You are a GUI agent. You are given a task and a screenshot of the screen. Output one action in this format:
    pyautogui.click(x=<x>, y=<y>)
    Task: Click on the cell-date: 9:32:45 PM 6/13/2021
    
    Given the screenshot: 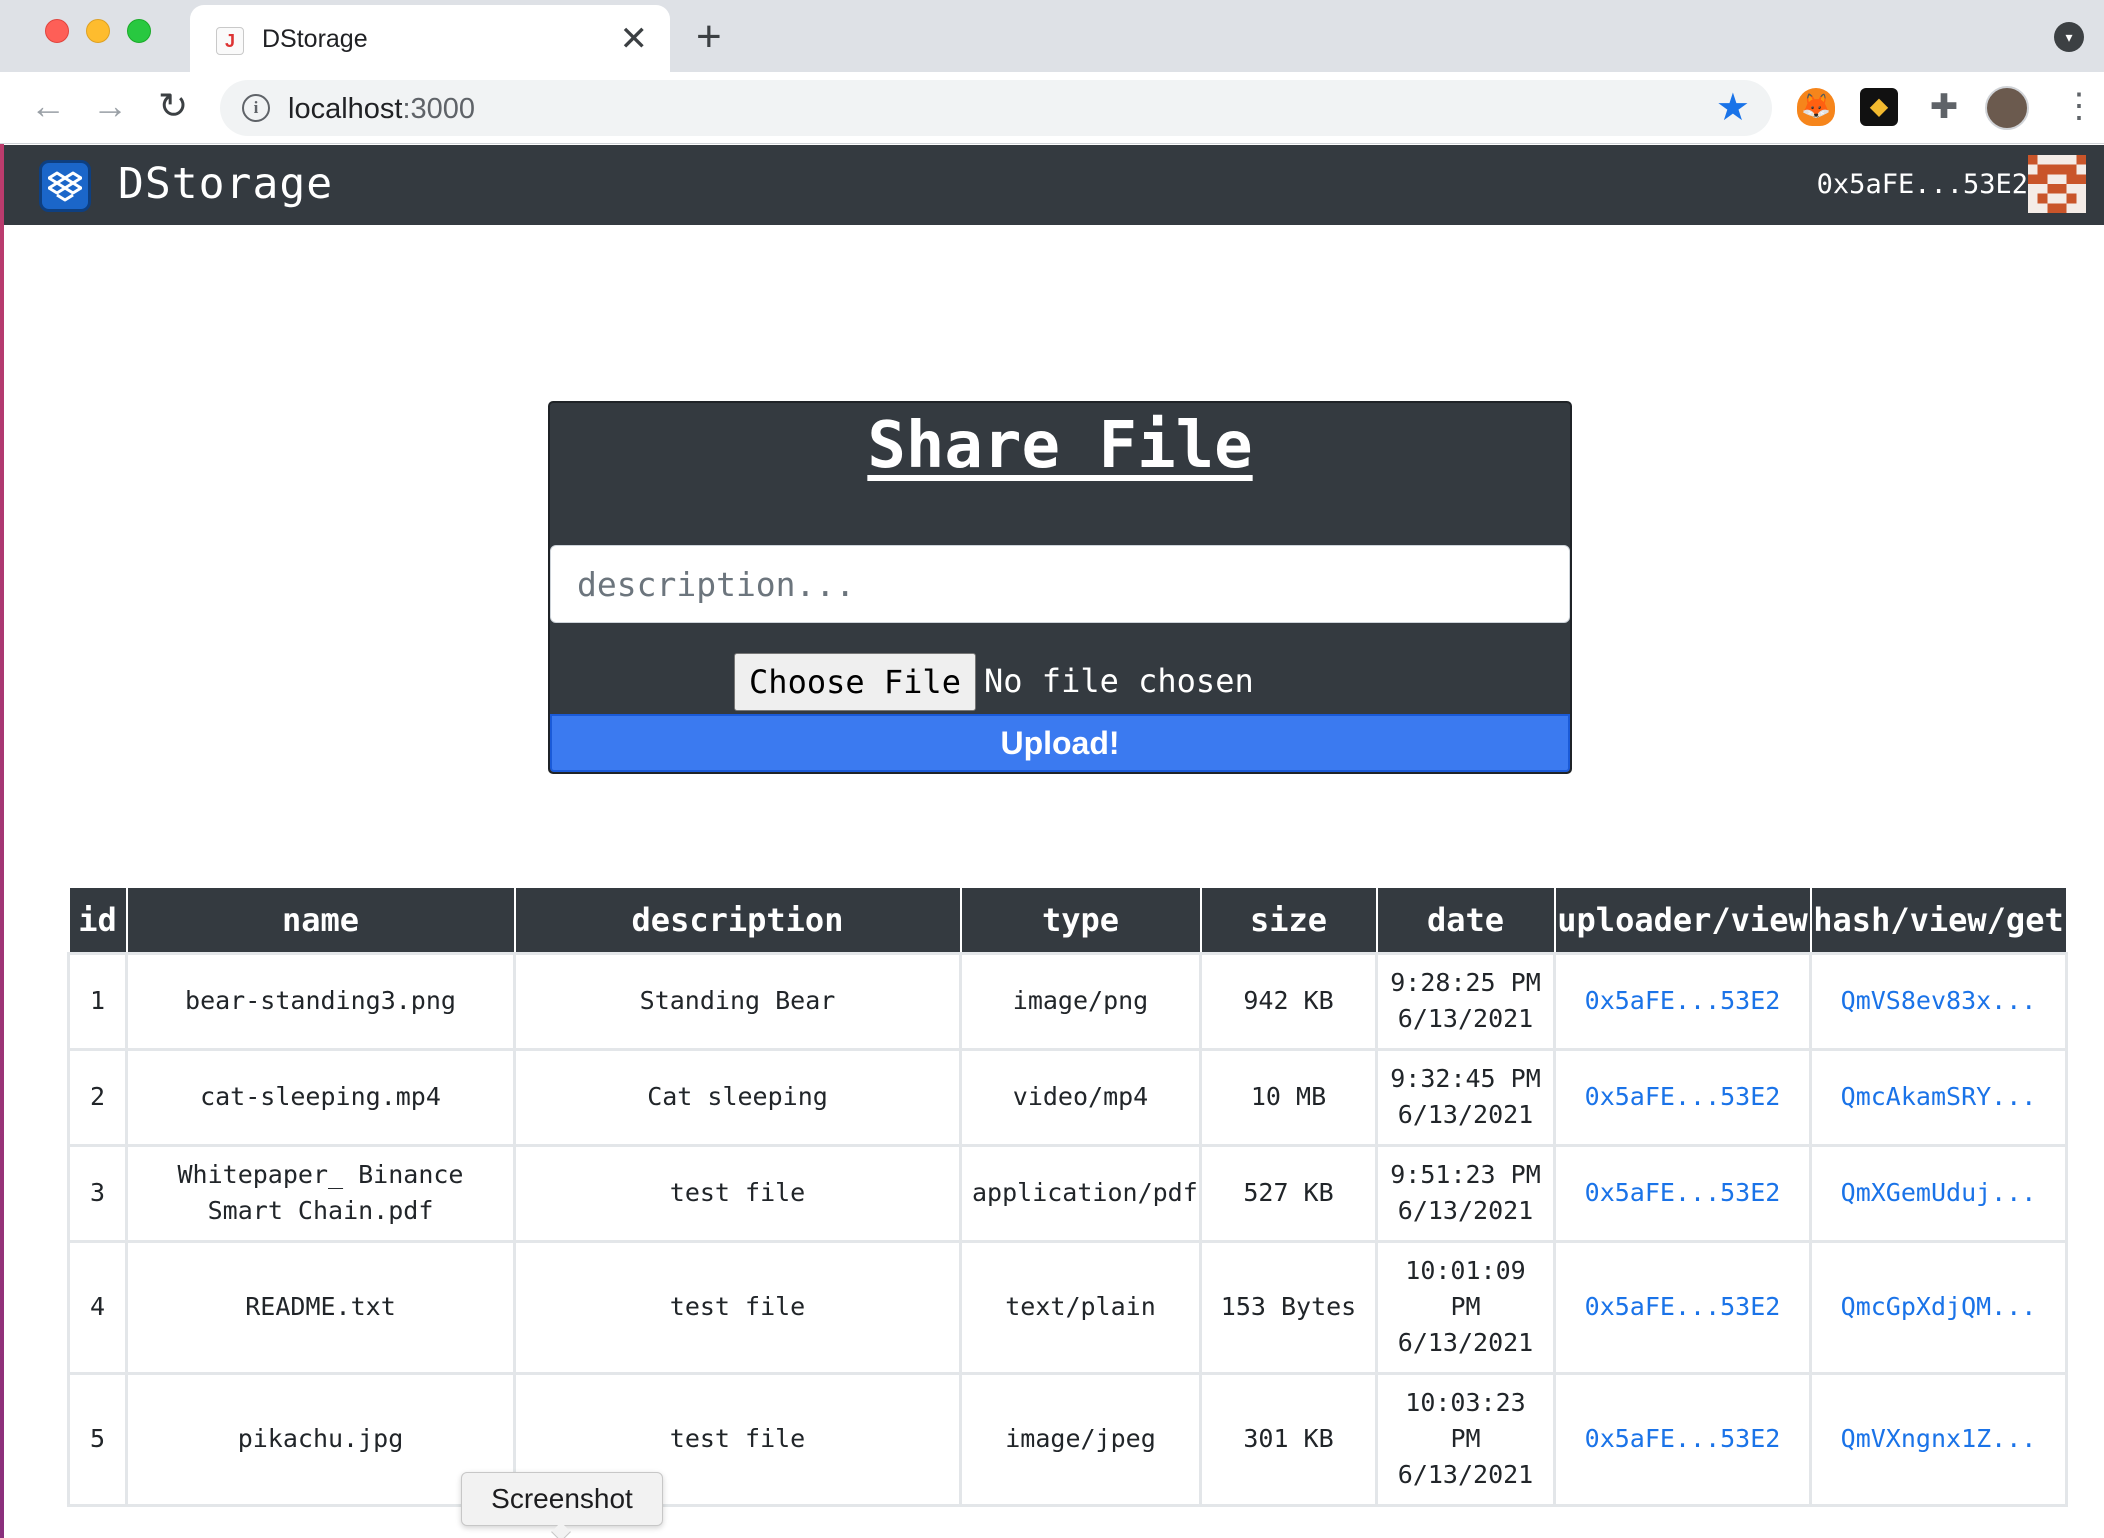 What is the action you would take?
    pyautogui.click(x=1465, y=1097)
    